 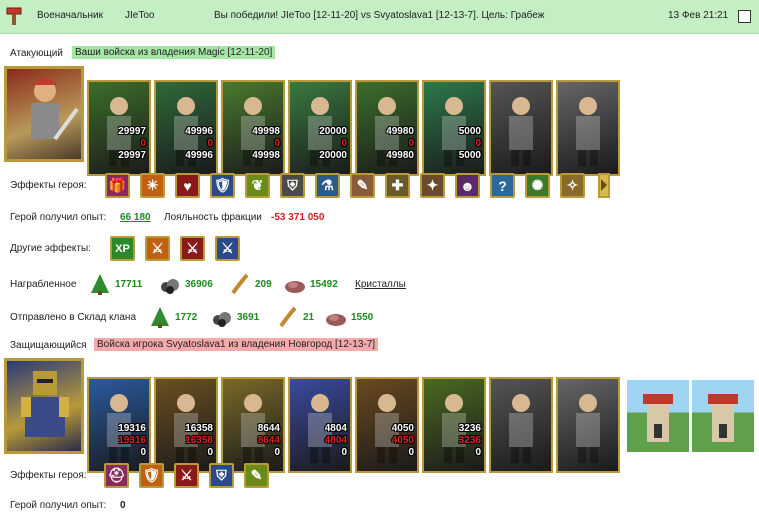 I want to click on potion-icon: ⚗, so click(x=327, y=185).